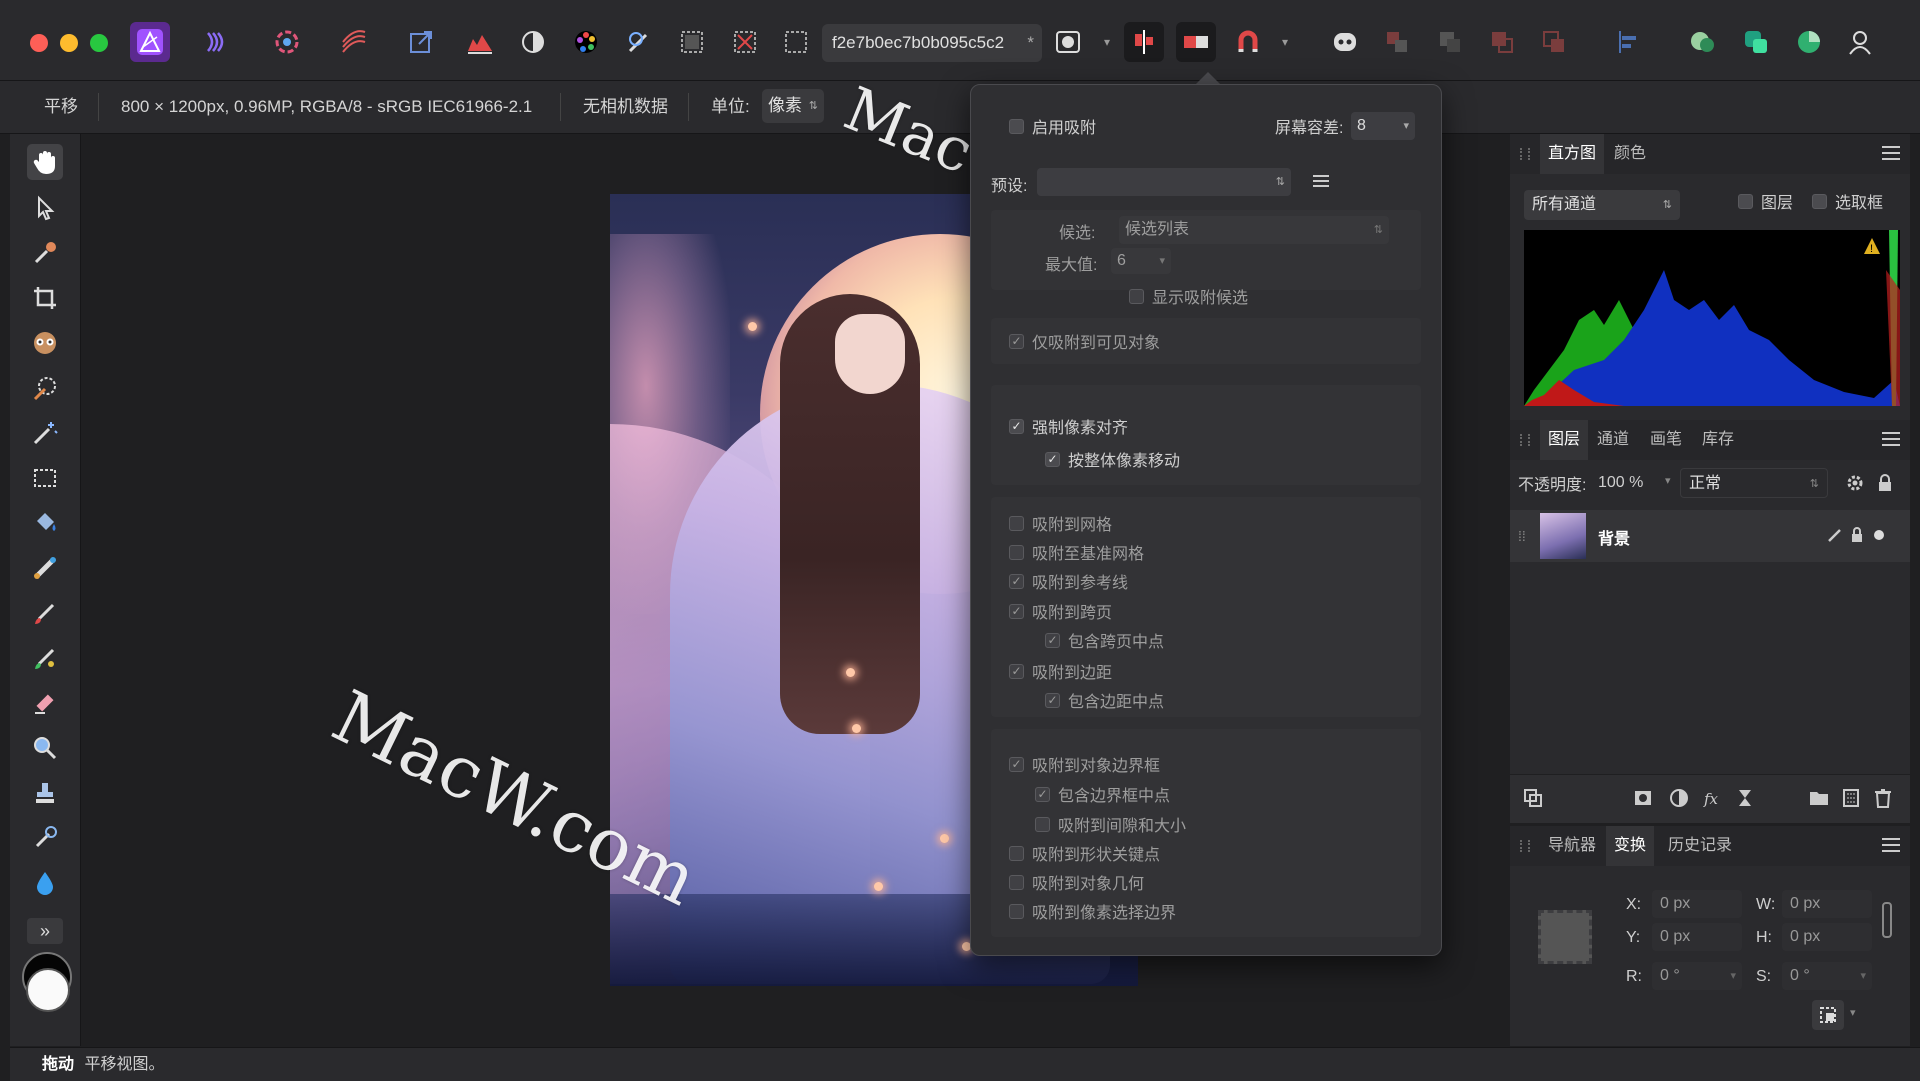  What do you see at coordinates (217, 42) in the screenshot?
I see `liquify-persona-icon` at bounding box center [217, 42].